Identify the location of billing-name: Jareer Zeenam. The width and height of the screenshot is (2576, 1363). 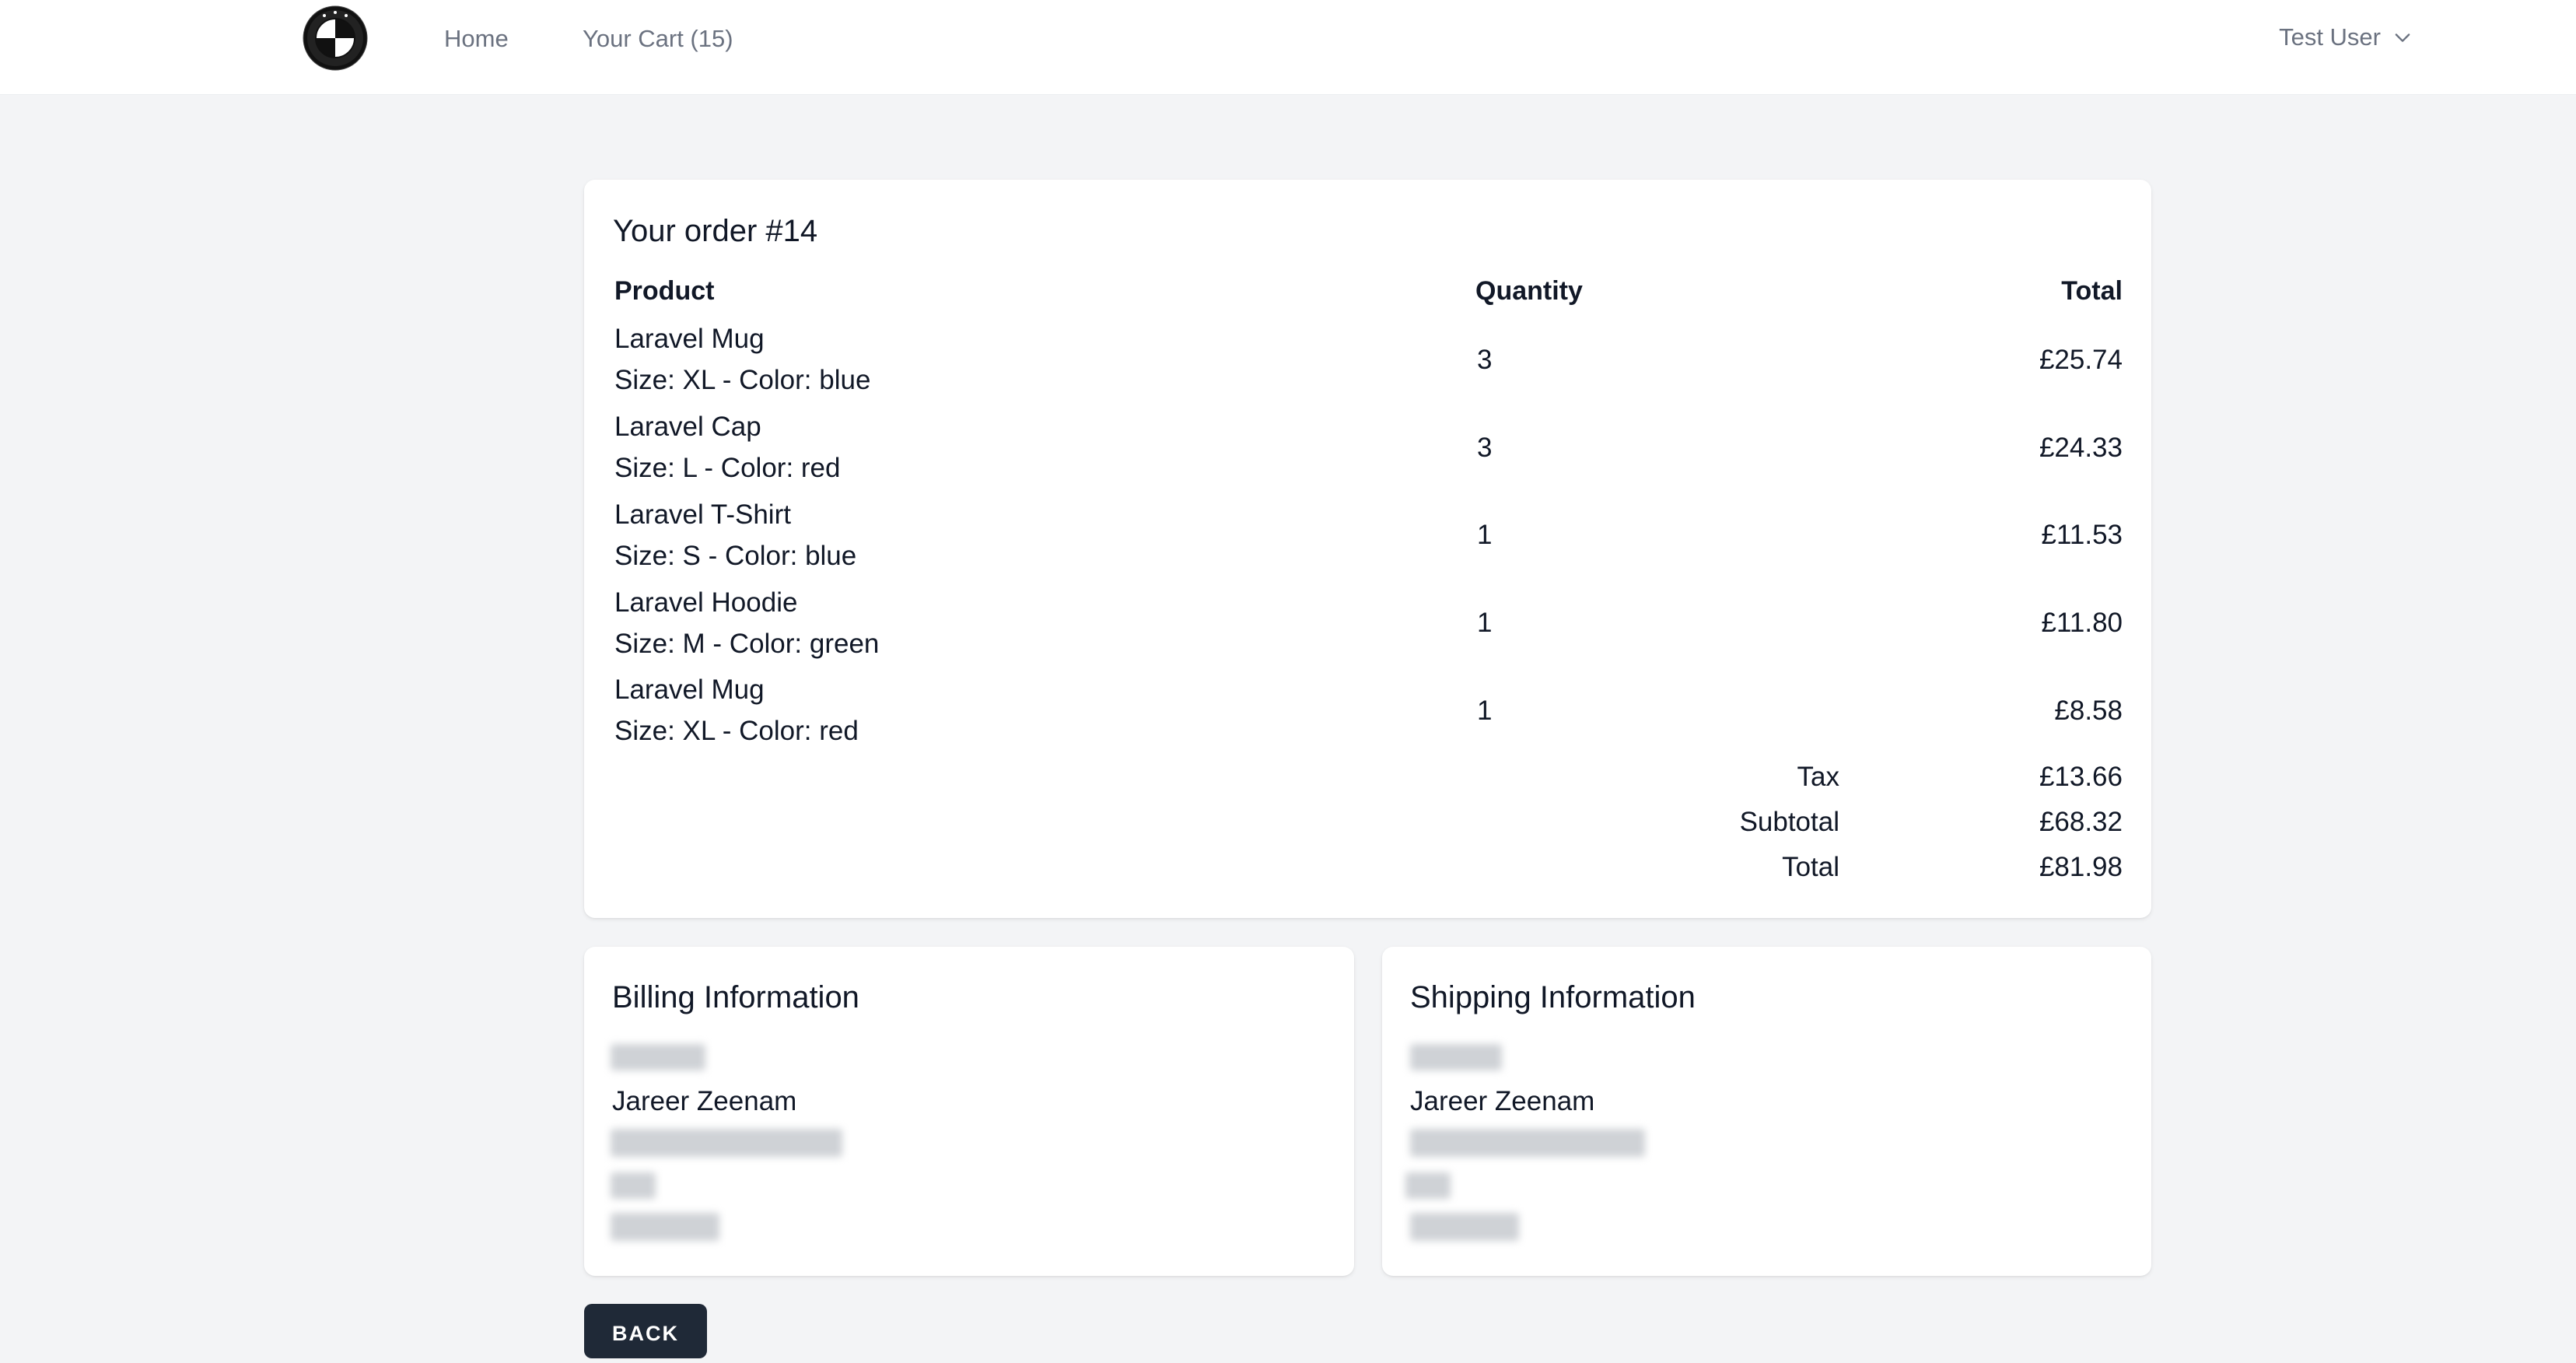
(704, 1101).